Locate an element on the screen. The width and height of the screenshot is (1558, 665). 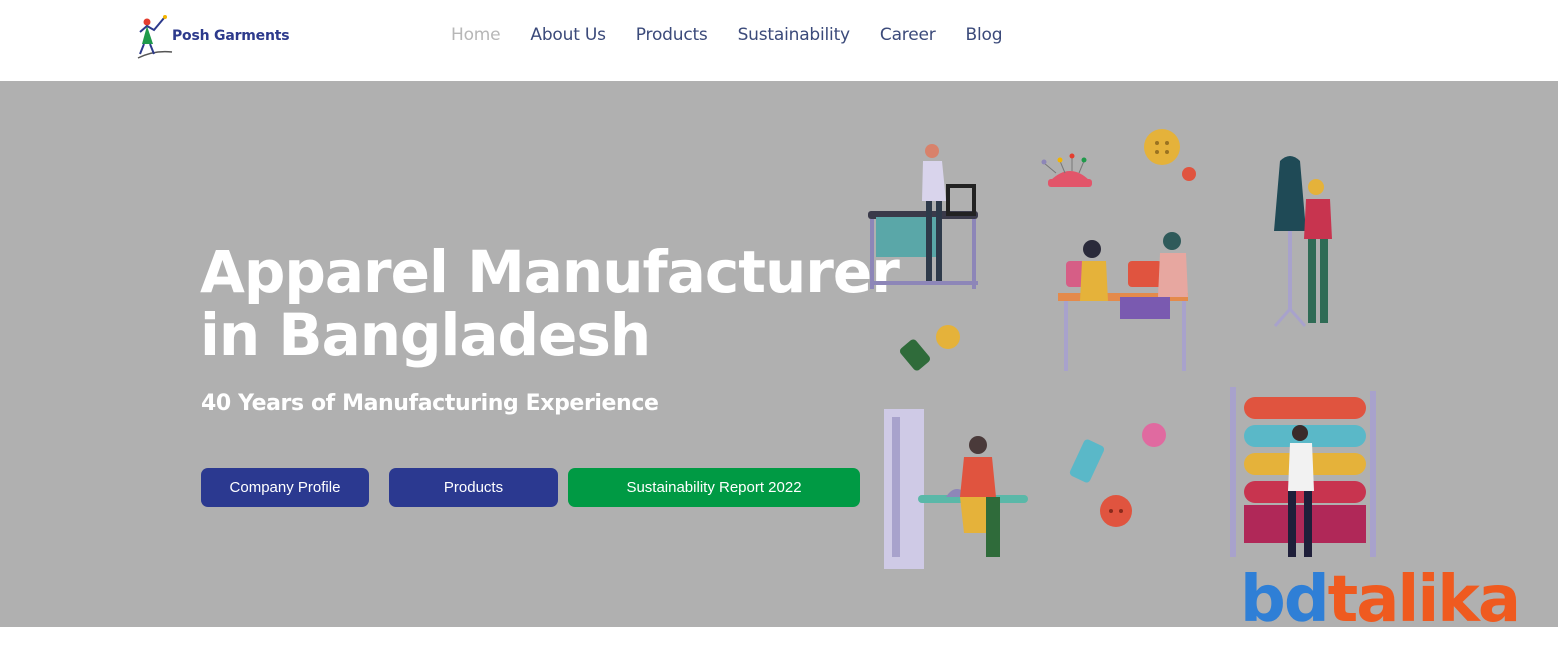
hero-title-line-2: in Bangladesh is located at coordinates (425, 335).